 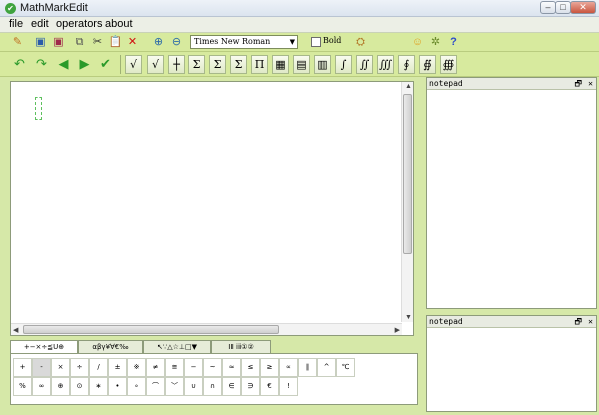 What do you see at coordinates (360, 42) in the screenshot?
I see `image-icon: ⛭` at bounding box center [360, 42].